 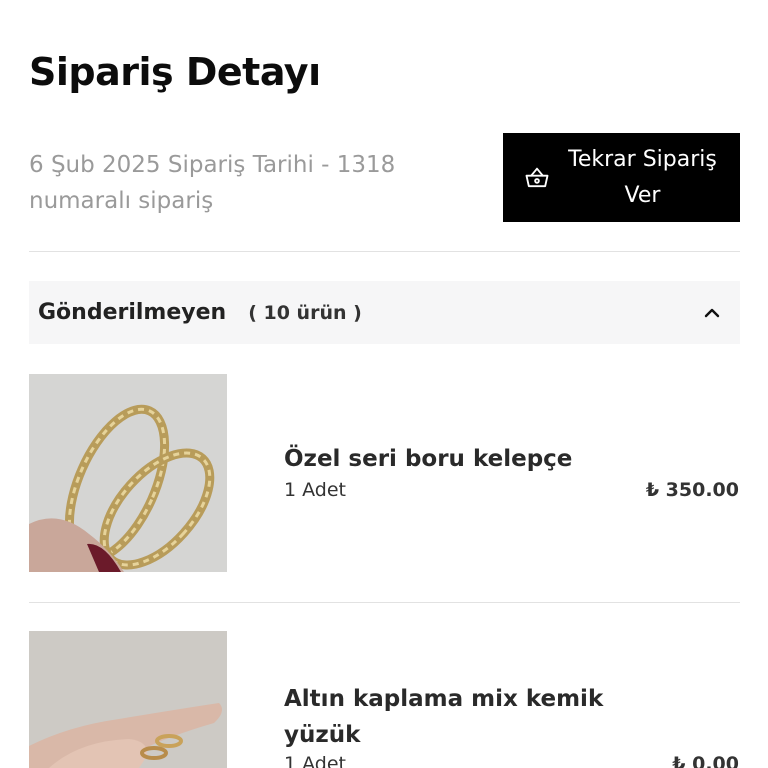 I want to click on product-price: ₺ 0.00, so click(x=705, y=760).